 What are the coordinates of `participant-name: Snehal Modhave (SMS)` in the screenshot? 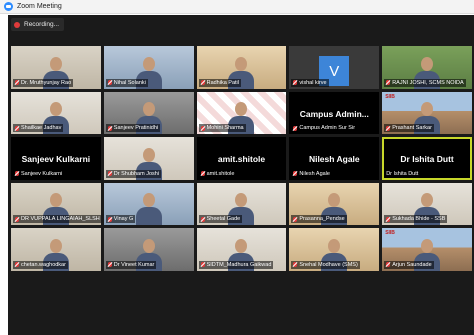 It's located at (328, 264).